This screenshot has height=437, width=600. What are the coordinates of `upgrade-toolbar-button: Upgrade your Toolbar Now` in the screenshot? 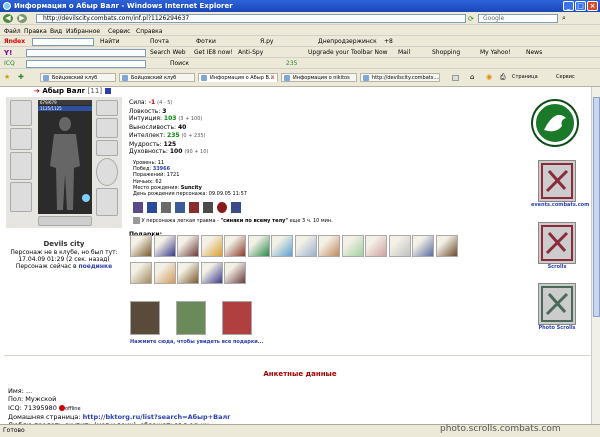 It's located at (348, 52).